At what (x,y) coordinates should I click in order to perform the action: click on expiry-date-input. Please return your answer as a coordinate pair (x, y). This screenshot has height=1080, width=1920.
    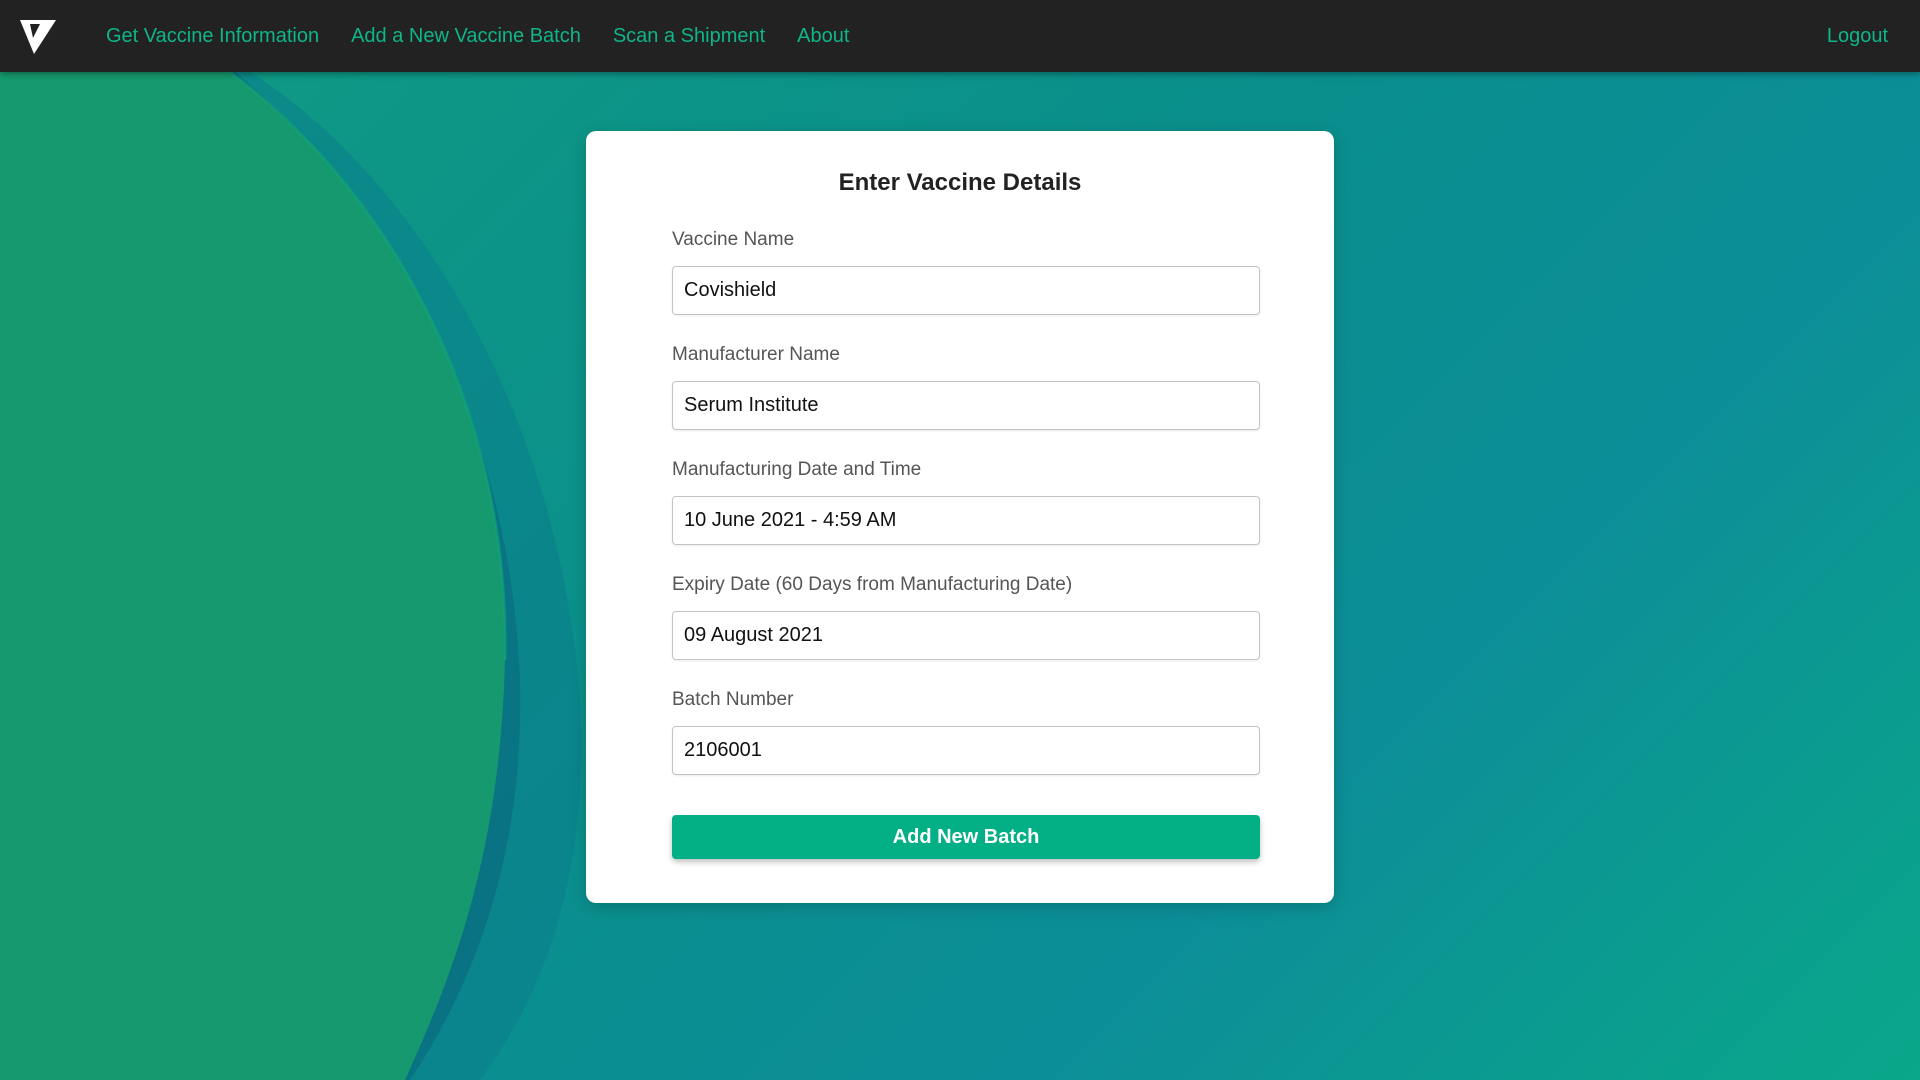
    Looking at the image, I should click on (966, 635).